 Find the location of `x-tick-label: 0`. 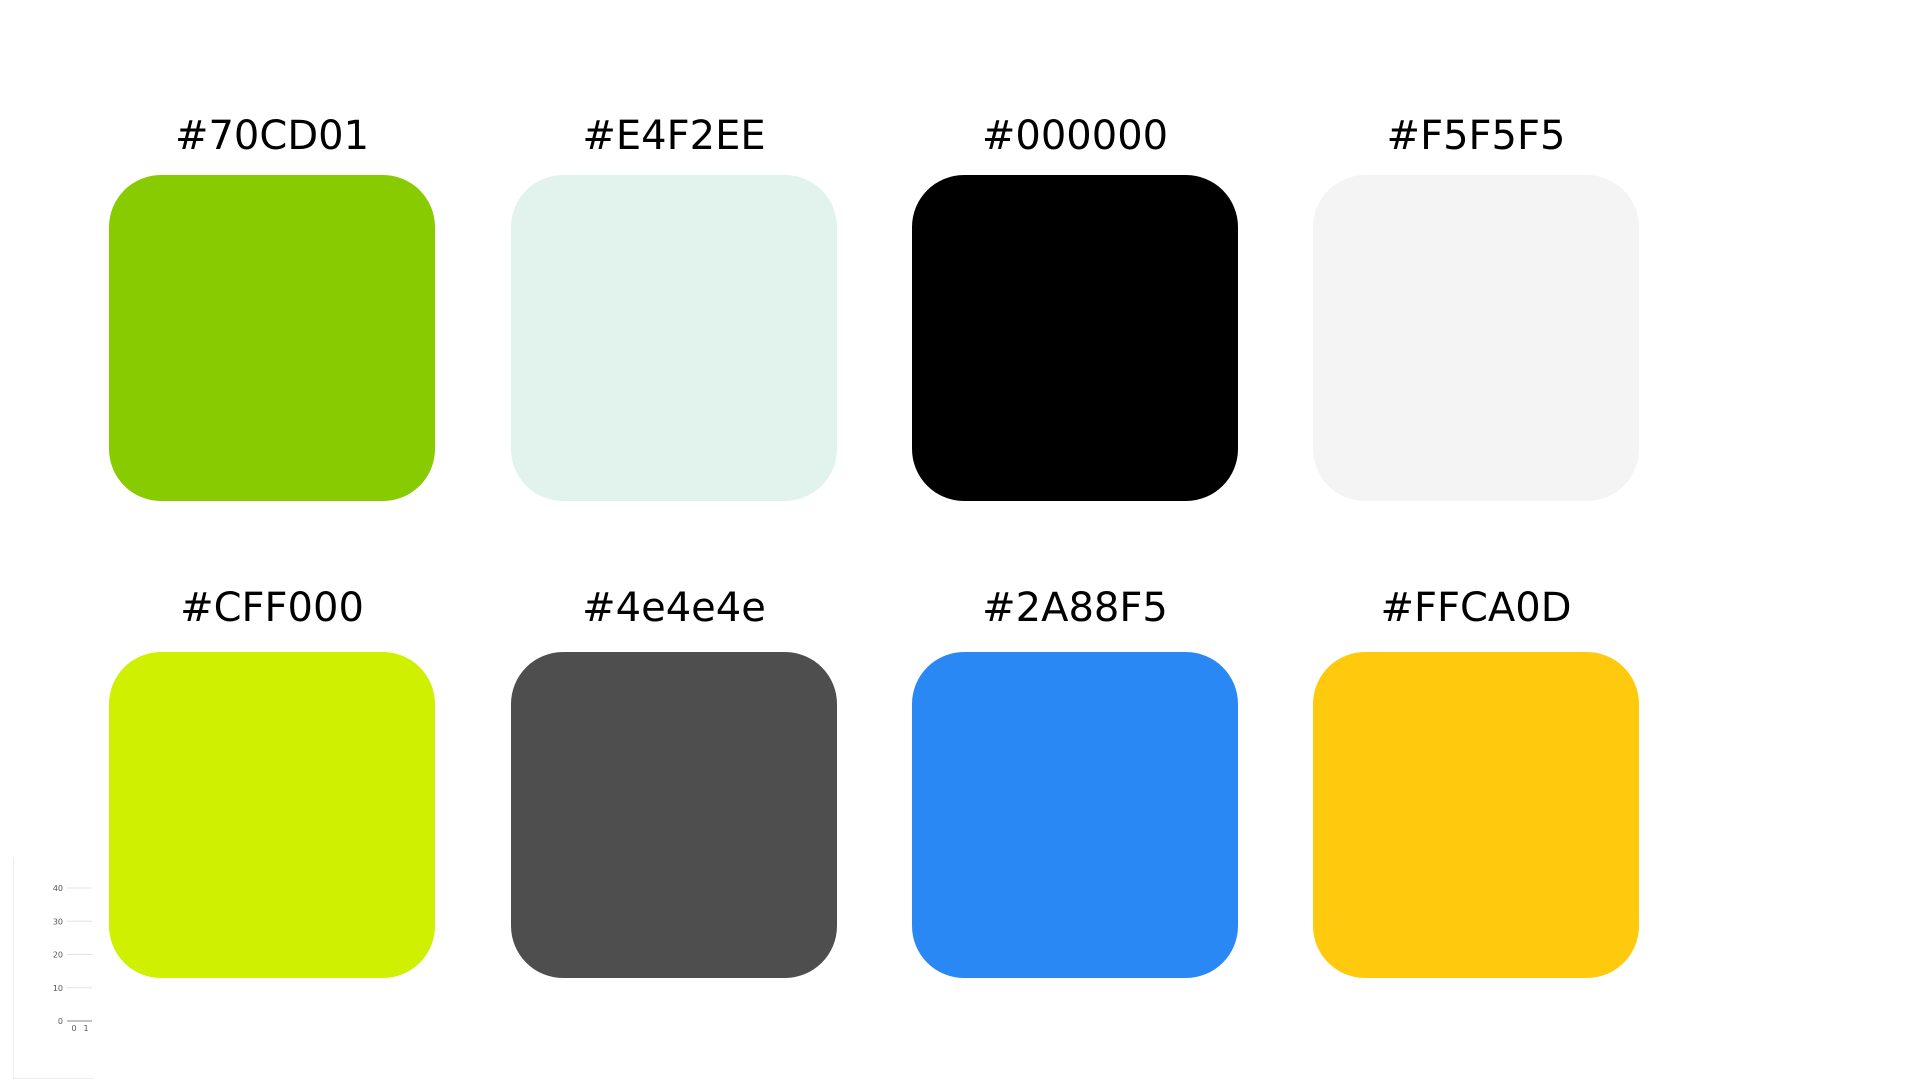

x-tick-label: 0 is located at coordinates (73, 1028).